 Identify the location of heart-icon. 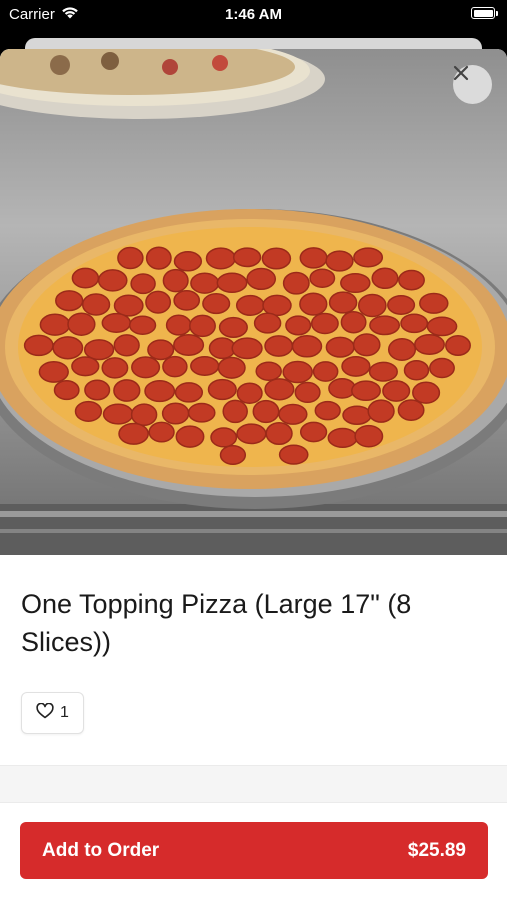
(45, 713).